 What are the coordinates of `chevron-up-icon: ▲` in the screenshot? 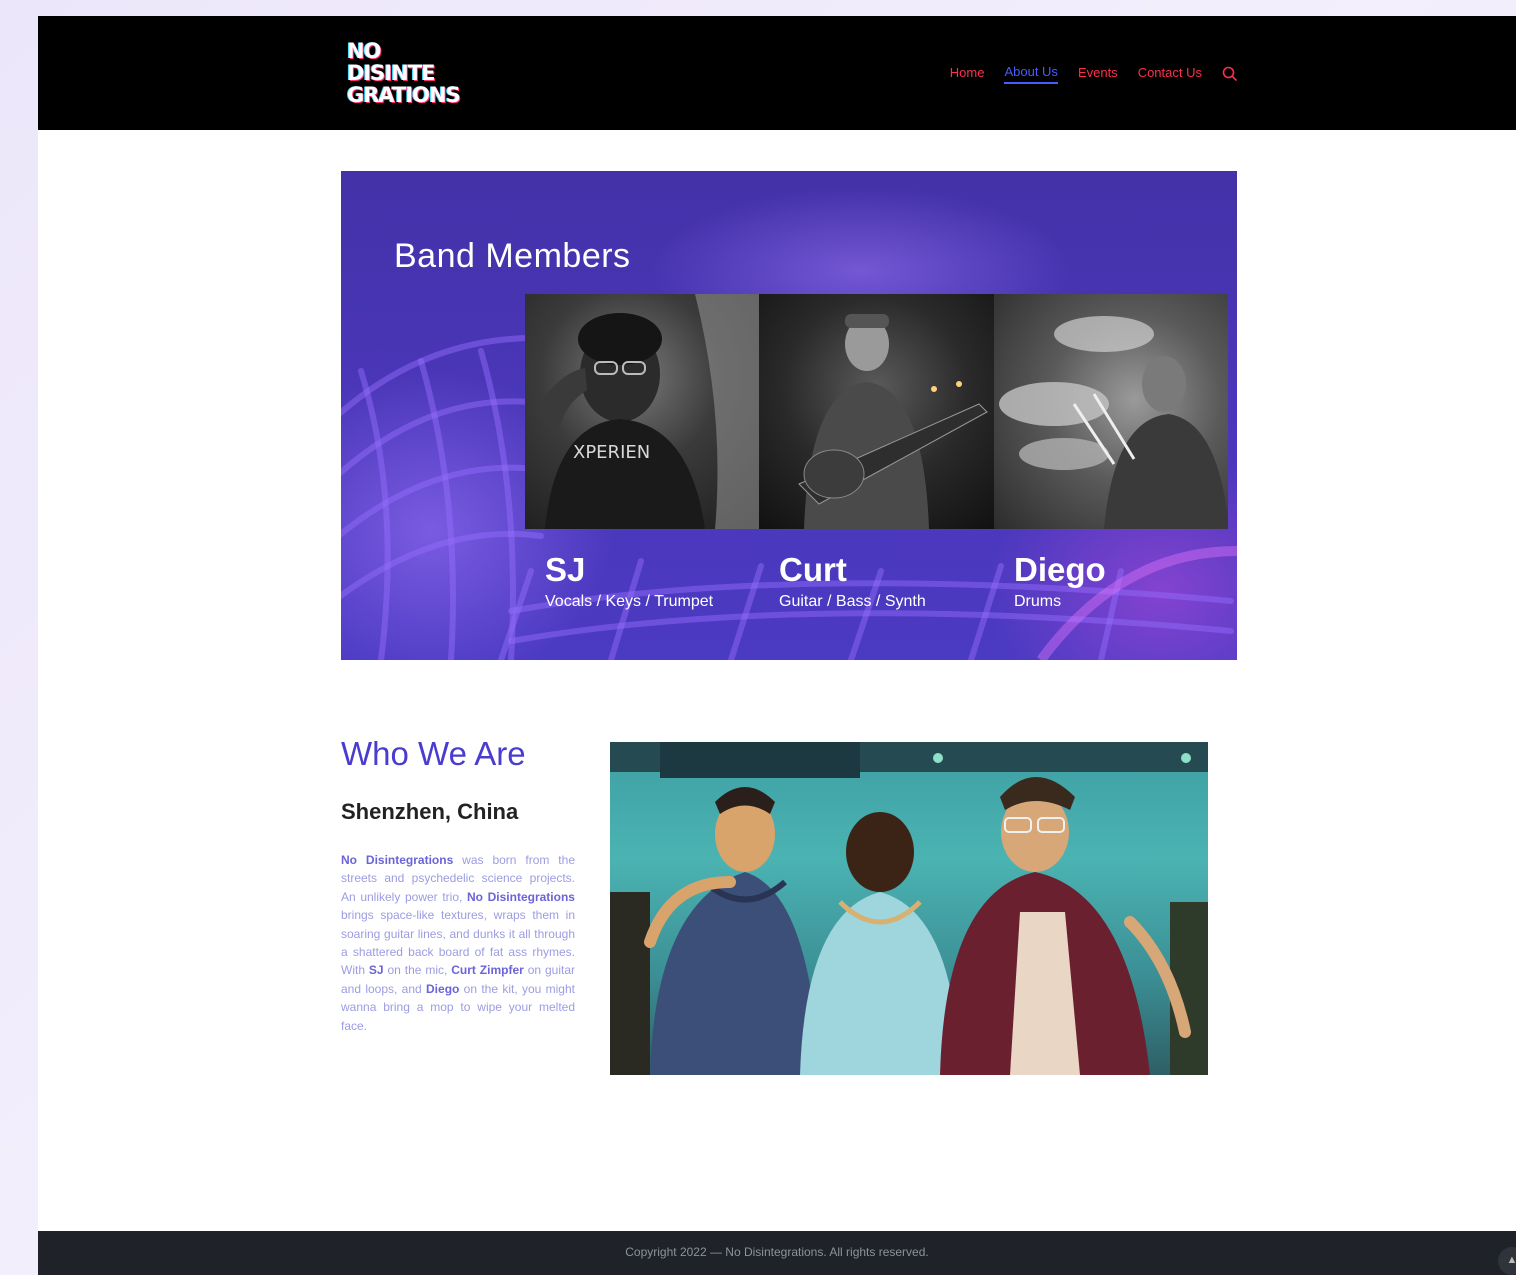 It's located at (1511, 1260).